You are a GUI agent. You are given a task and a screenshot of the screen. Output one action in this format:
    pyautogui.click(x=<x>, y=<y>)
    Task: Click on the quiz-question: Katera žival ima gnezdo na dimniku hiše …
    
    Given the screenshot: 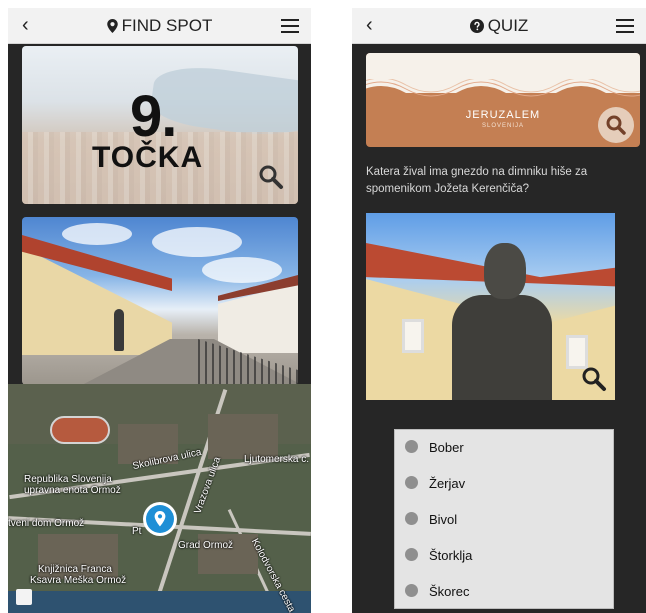 What is the action you would take?
    pyautogui.click(x=477, y=180)
    